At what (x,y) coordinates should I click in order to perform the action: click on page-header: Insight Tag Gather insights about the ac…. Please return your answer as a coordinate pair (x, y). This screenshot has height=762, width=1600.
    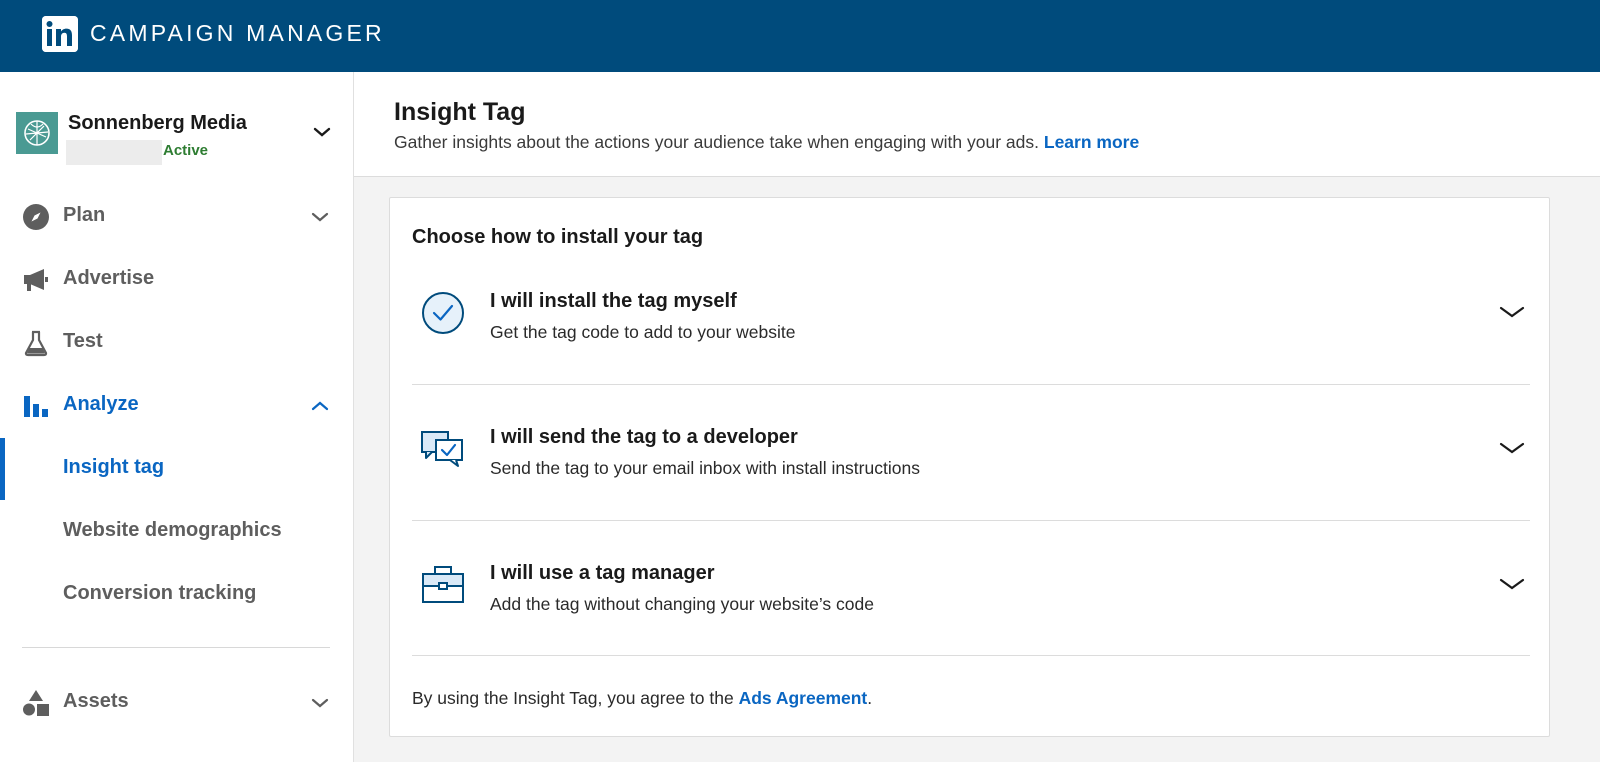
    Looking at the image, I should click on (977, 124).